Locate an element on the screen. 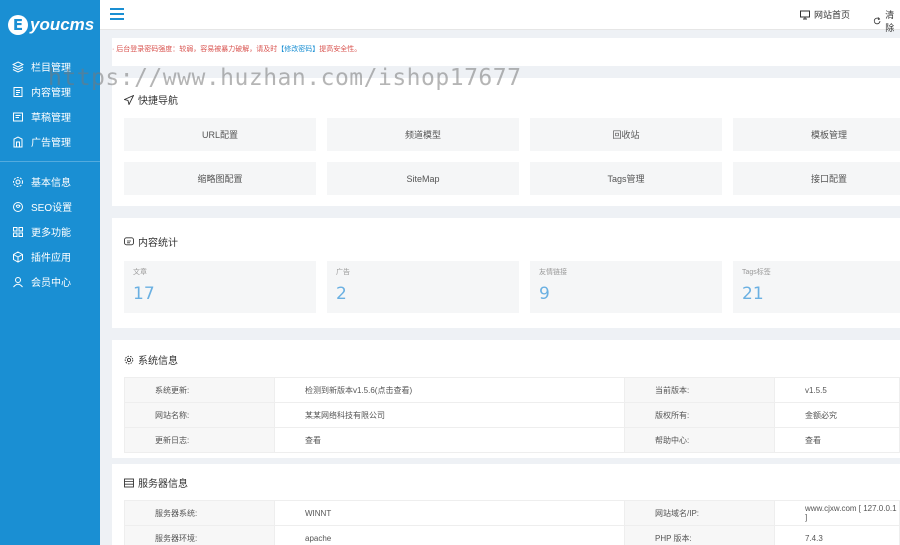  quick-tags-manage: Tags管理 is located at coordinates (626, 178).